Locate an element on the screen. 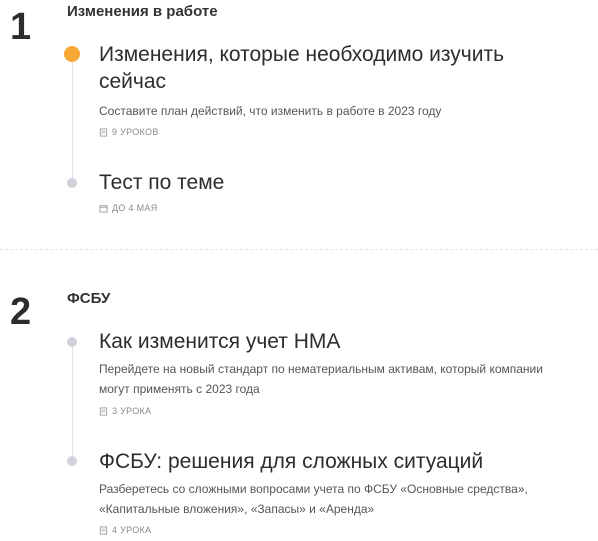 This screenshot has width=598, height=541. lesson-title: ФСБУ: решения для сложных ситуаций is located at coordinates (339, 461).